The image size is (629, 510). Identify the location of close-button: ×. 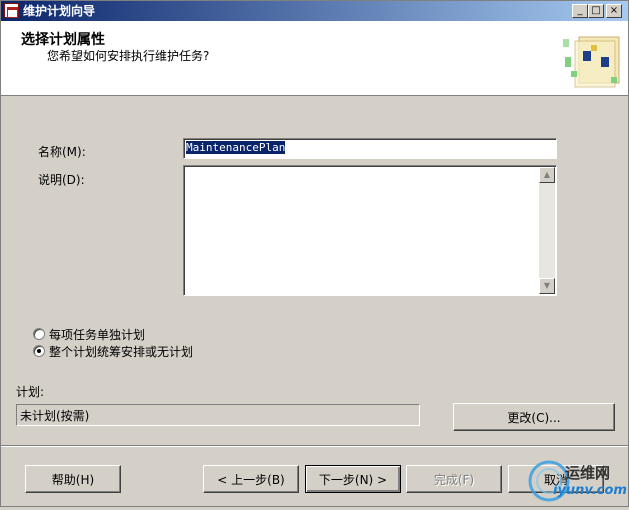
(614, 11).